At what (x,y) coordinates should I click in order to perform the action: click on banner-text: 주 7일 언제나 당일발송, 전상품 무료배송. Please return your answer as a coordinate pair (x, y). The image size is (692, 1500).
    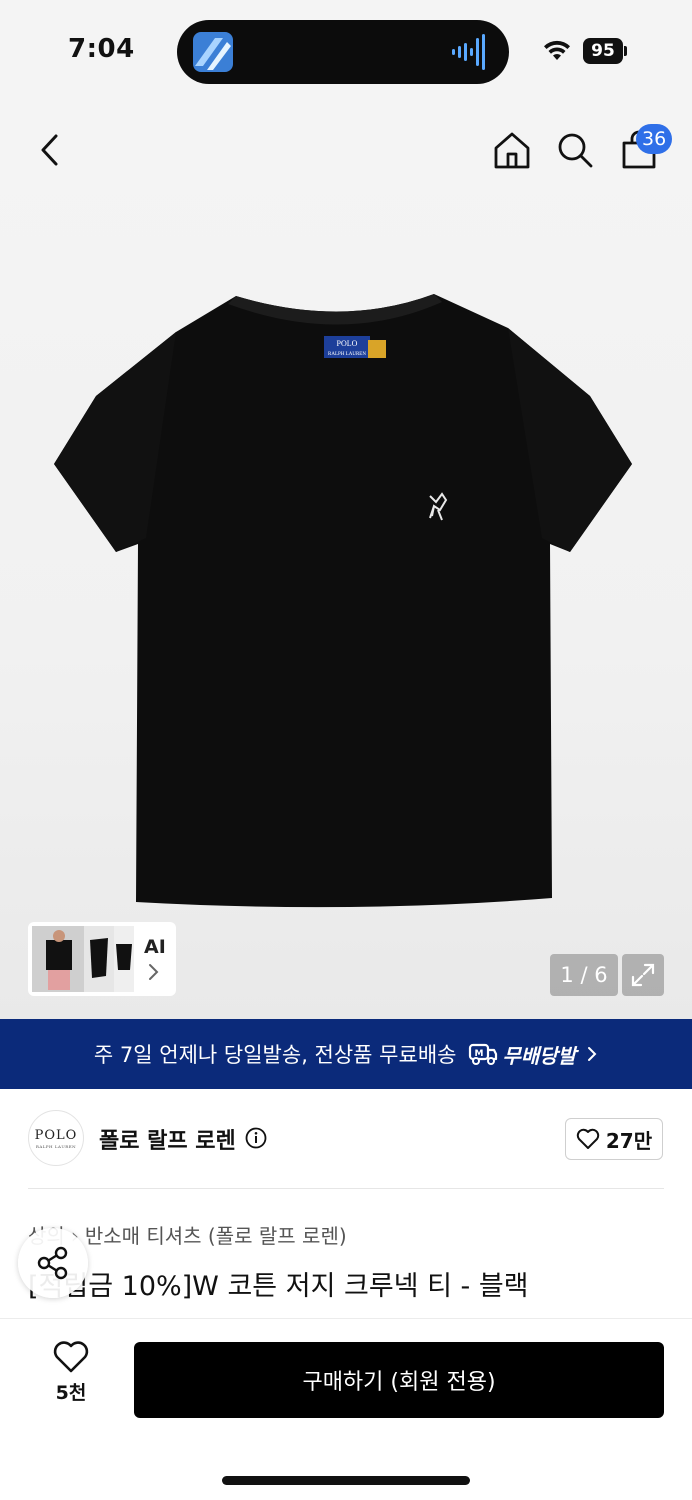
    Looking at the image, I should click on (275, 1055).